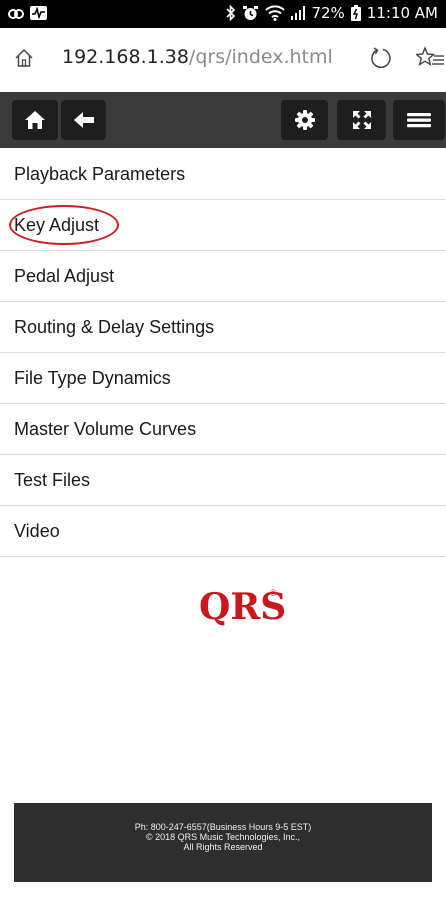 The height and width of the screenshot is (899, 446). I want to click on menu-button, so click(419, 120).